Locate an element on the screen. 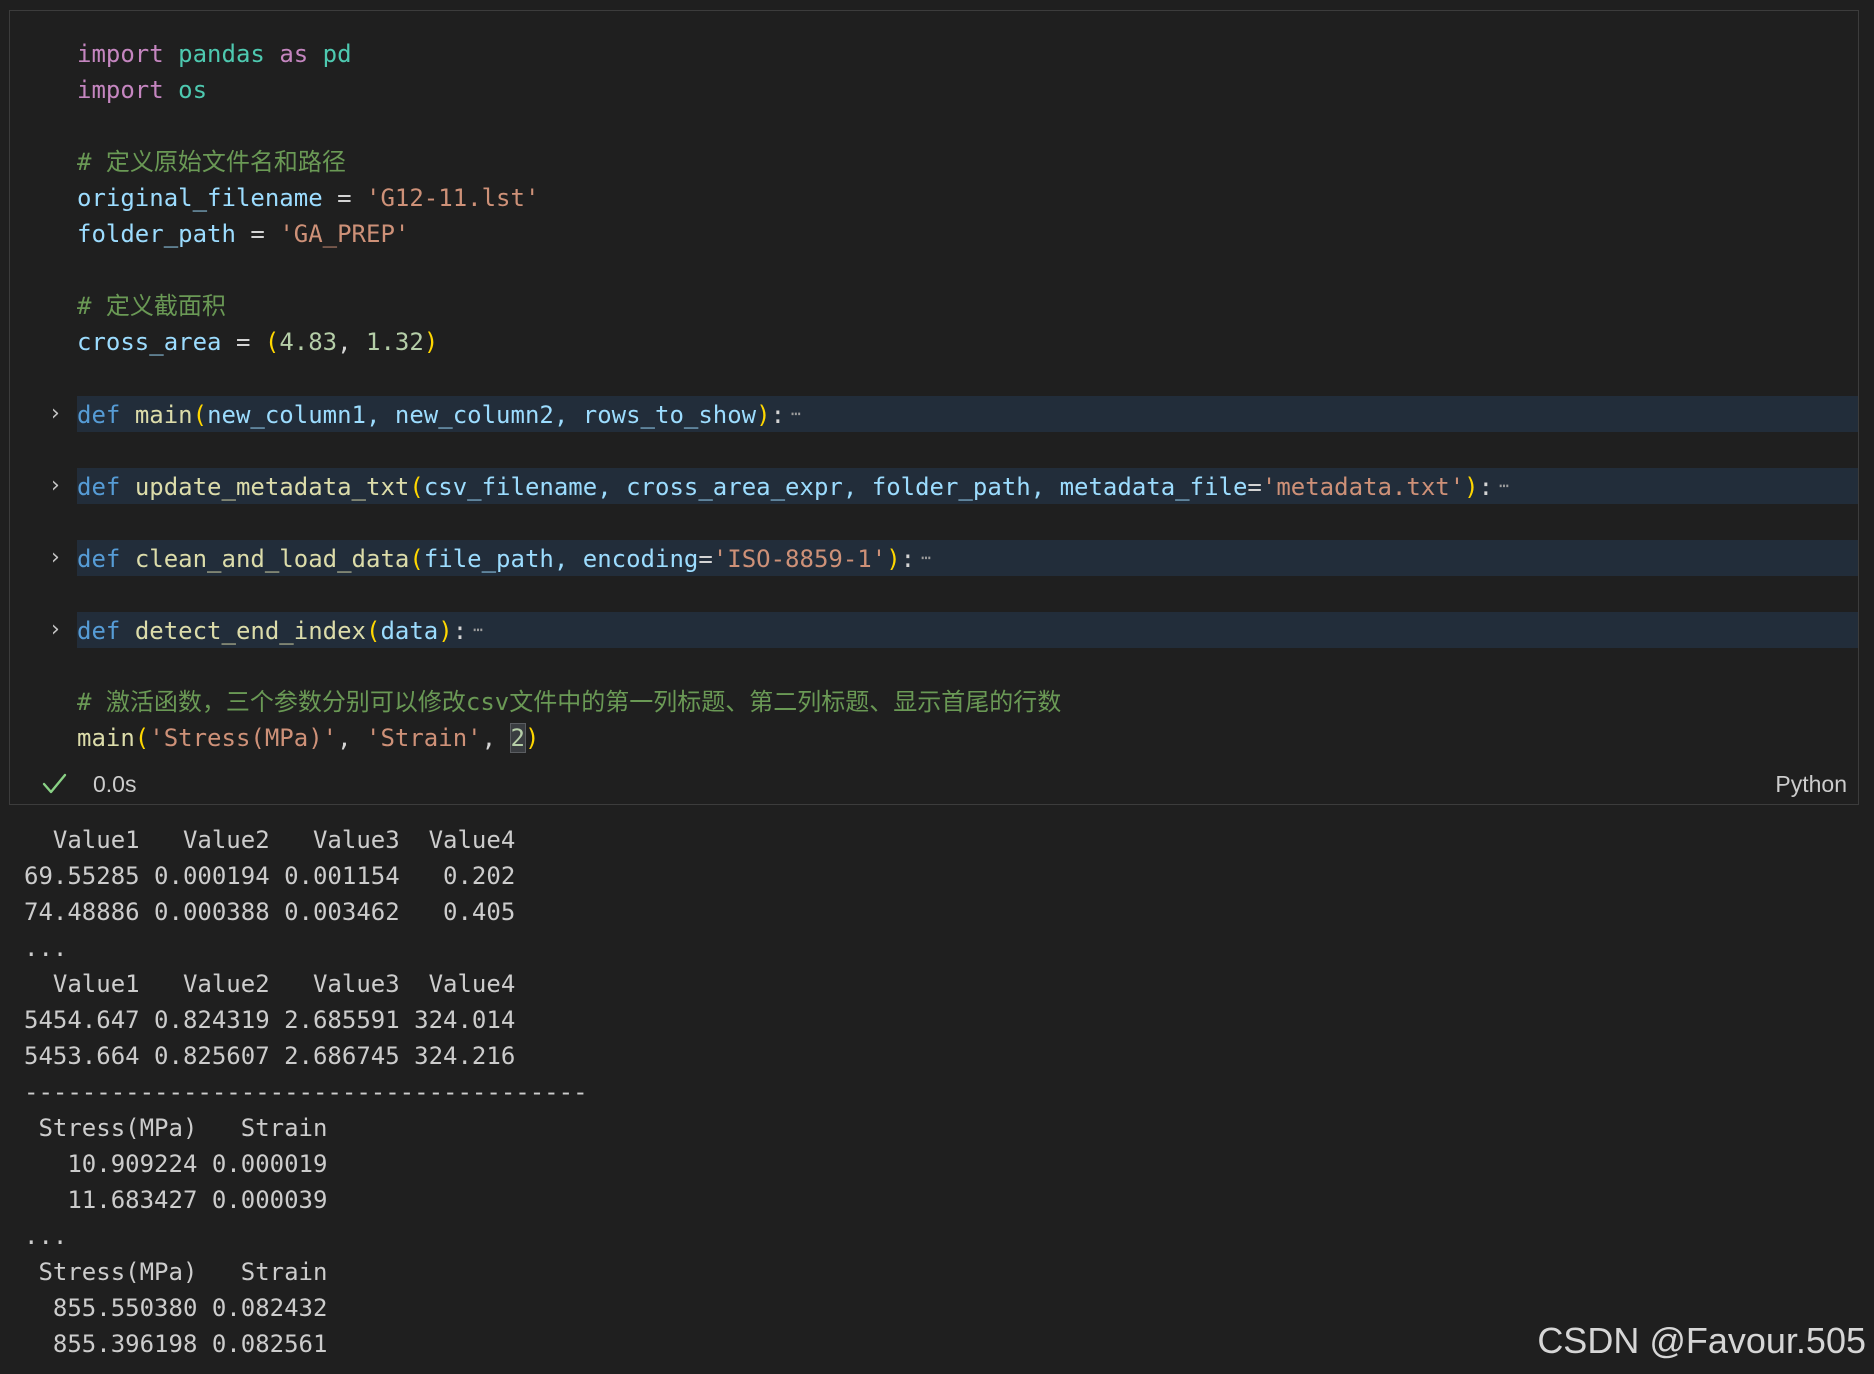 Image resolution: width=1874 pixels, height=1374 pixels. output-line: 74.48886 0.000388 0.003462 0.405 is located at coordinates (270, 912).